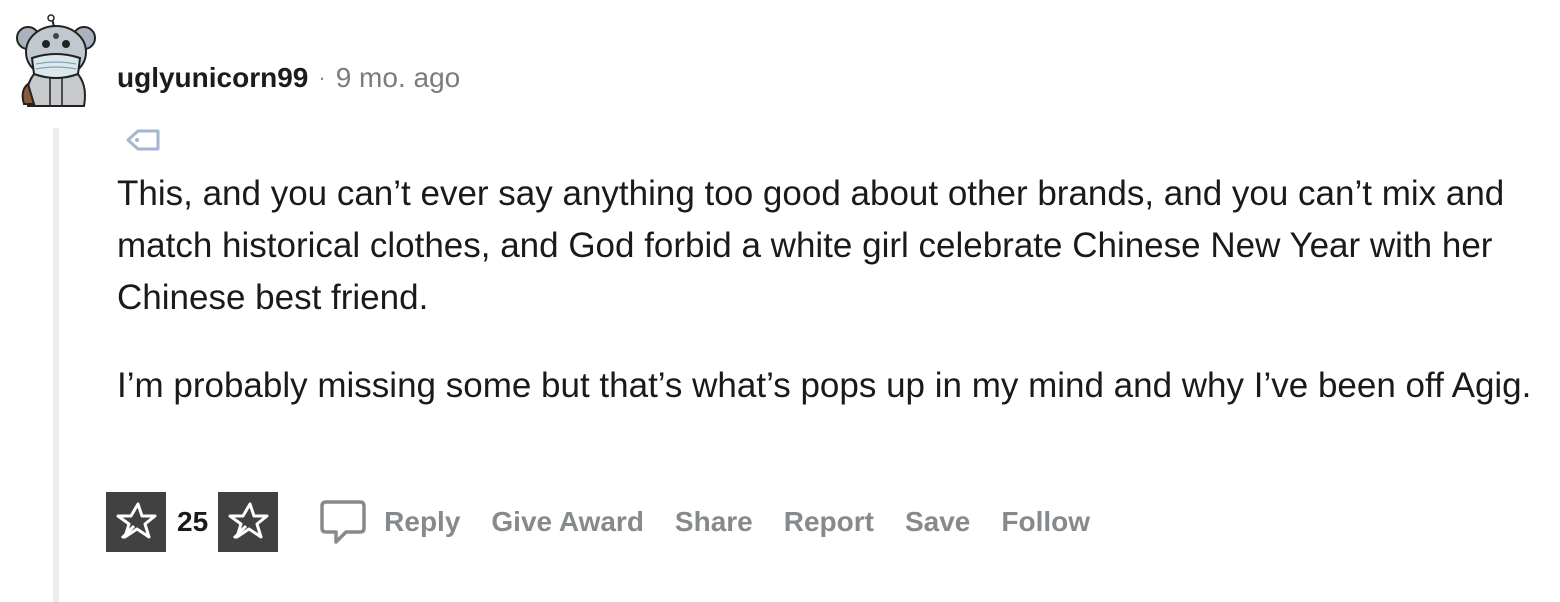 The image size is (1560, 602). What do you see at coordinates (567, 522) in the screenshot?
I see `give-award-button: Give Award` at bounding box center [567, 522].